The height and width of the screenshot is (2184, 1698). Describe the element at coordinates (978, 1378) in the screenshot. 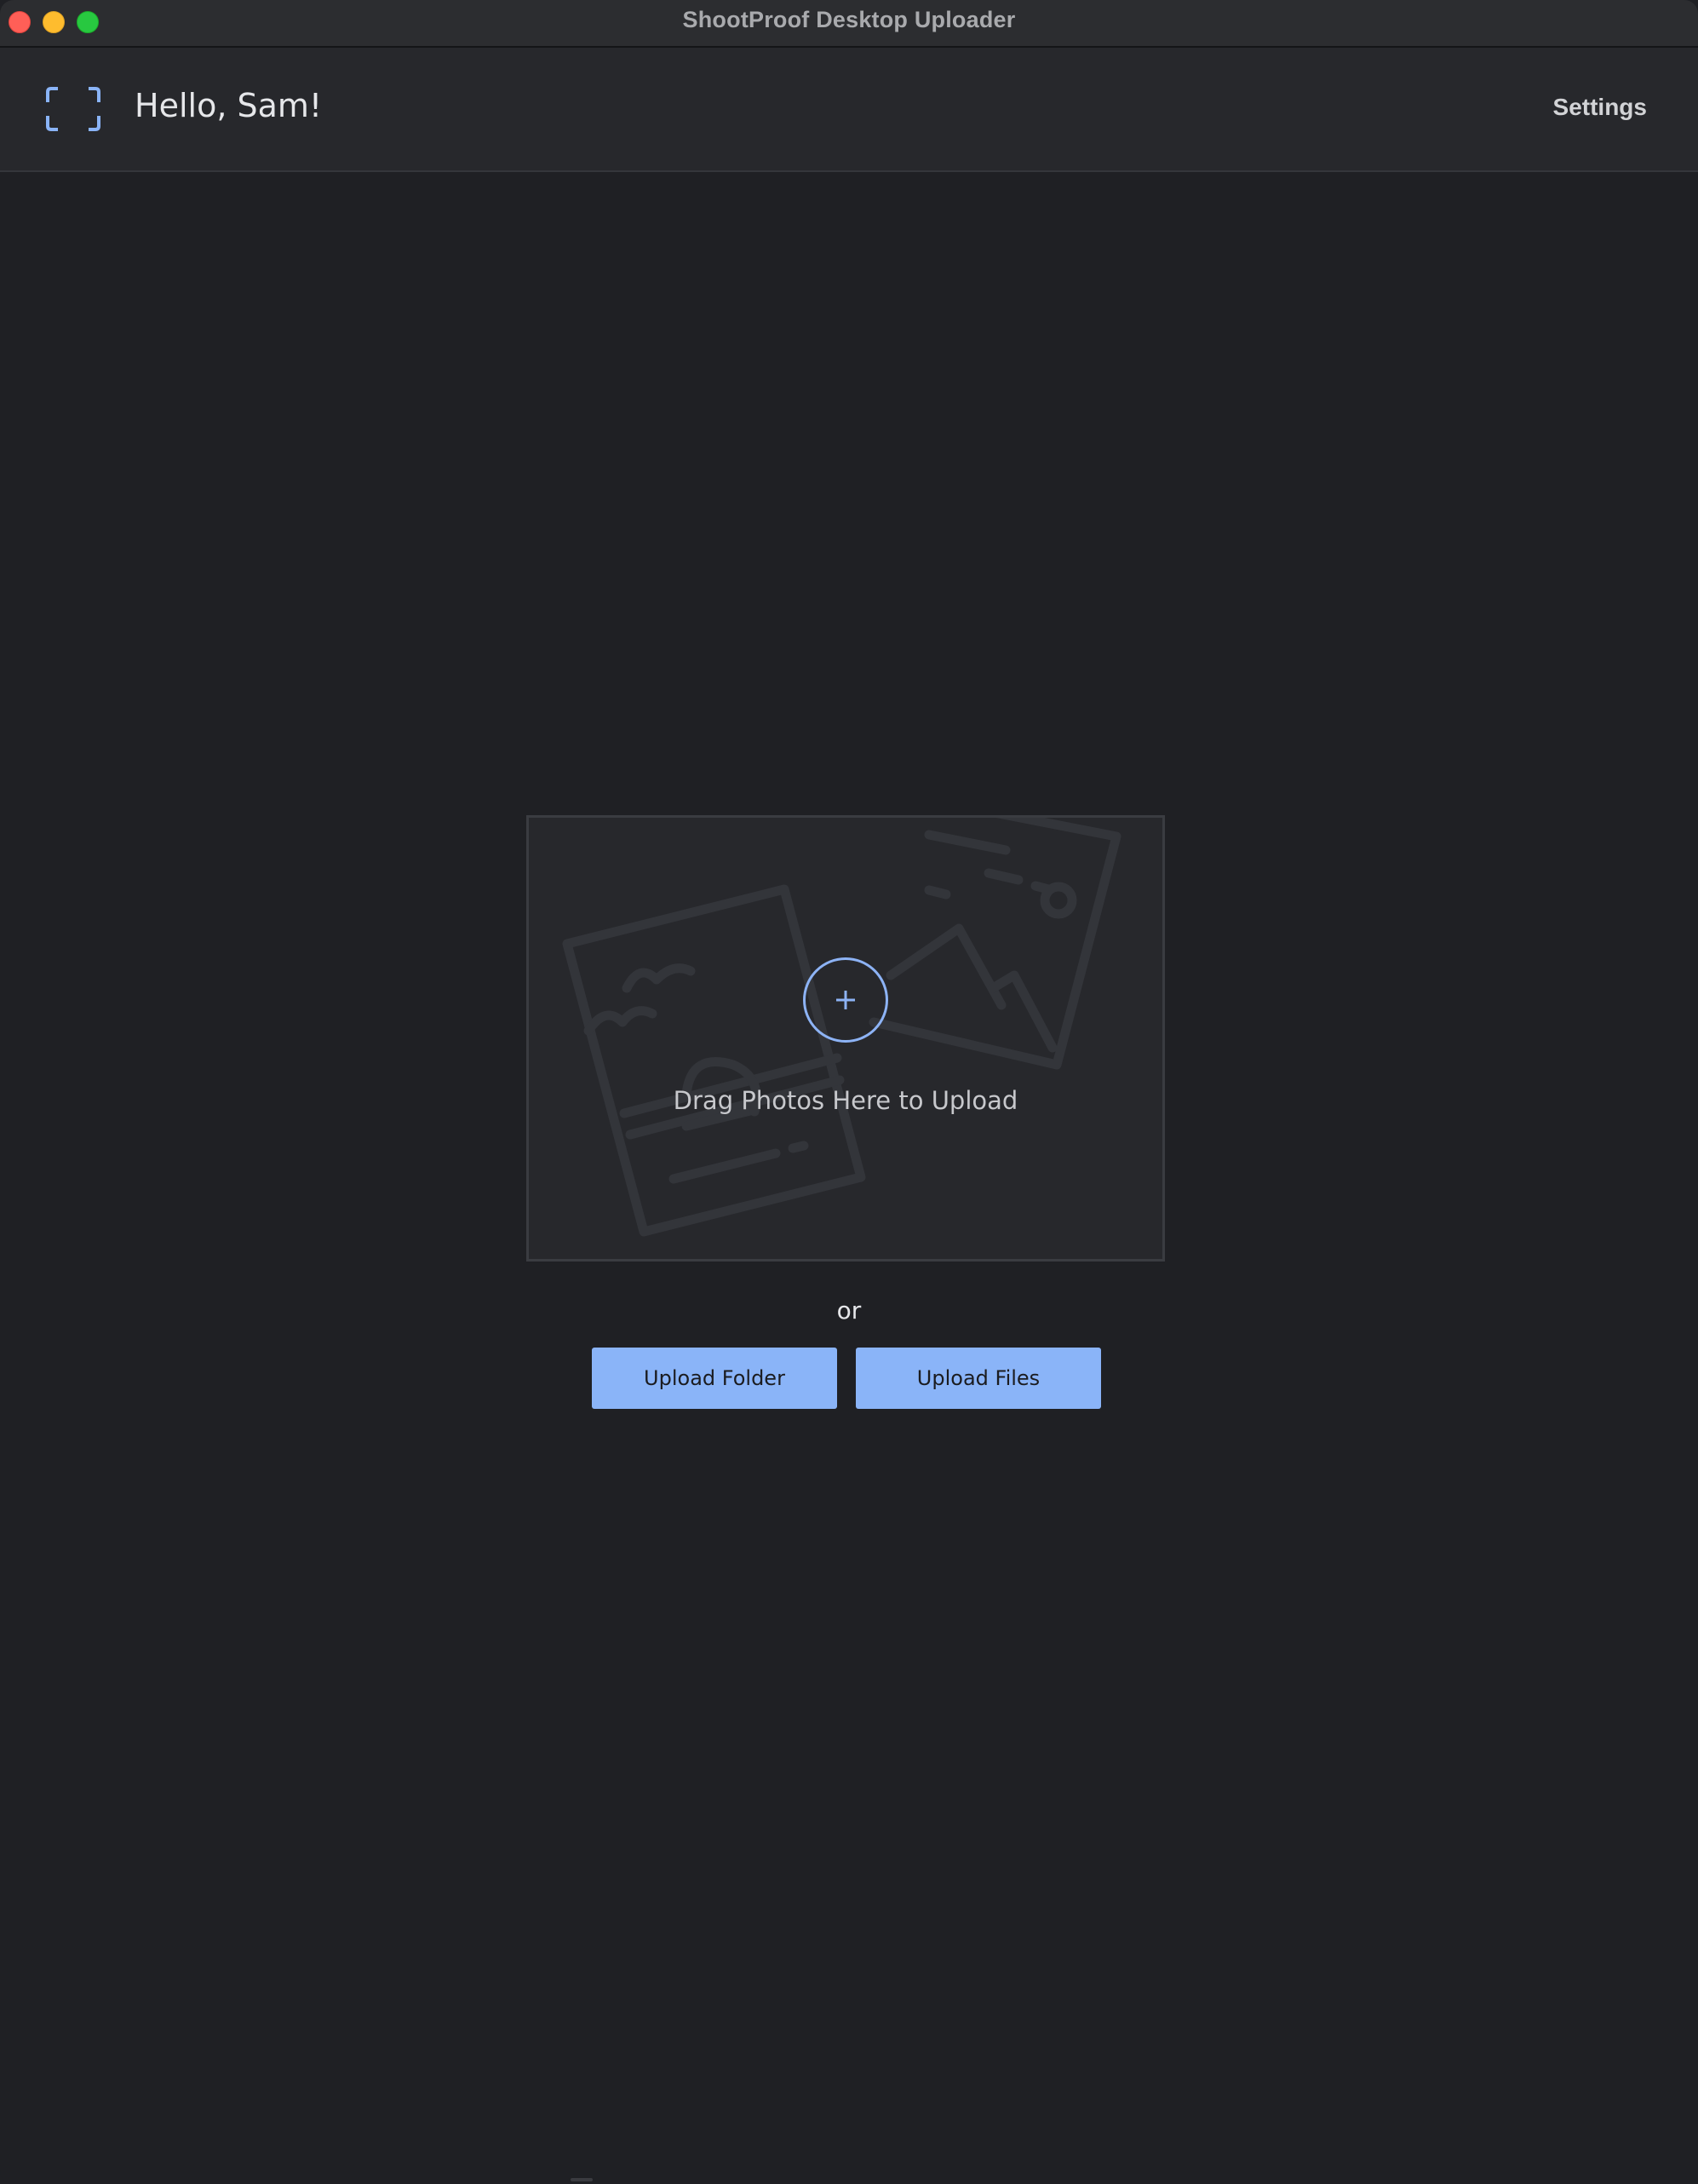

I see `upload-files-button: Upload Files` at that location.